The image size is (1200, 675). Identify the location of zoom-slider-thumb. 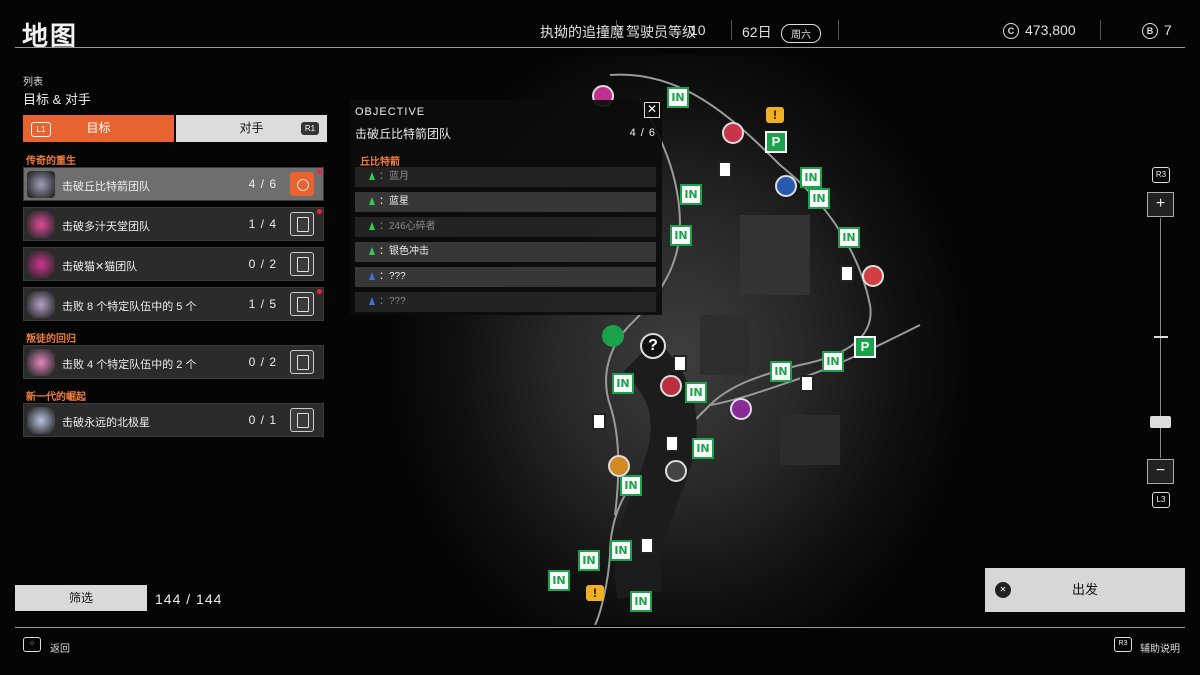
(1160, 422).